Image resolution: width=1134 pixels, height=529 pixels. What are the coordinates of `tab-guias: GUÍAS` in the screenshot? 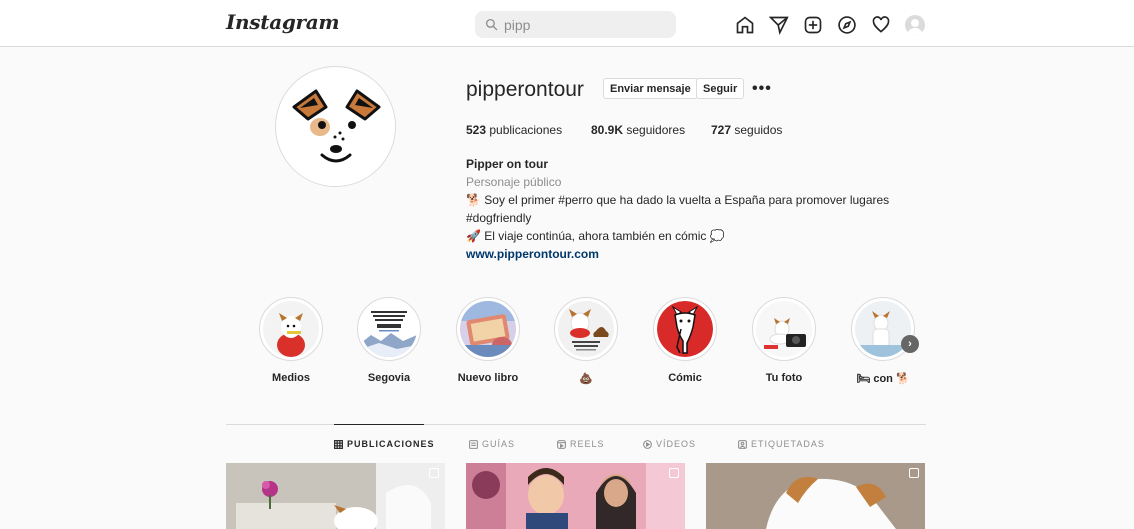 It's located at (492, 444).